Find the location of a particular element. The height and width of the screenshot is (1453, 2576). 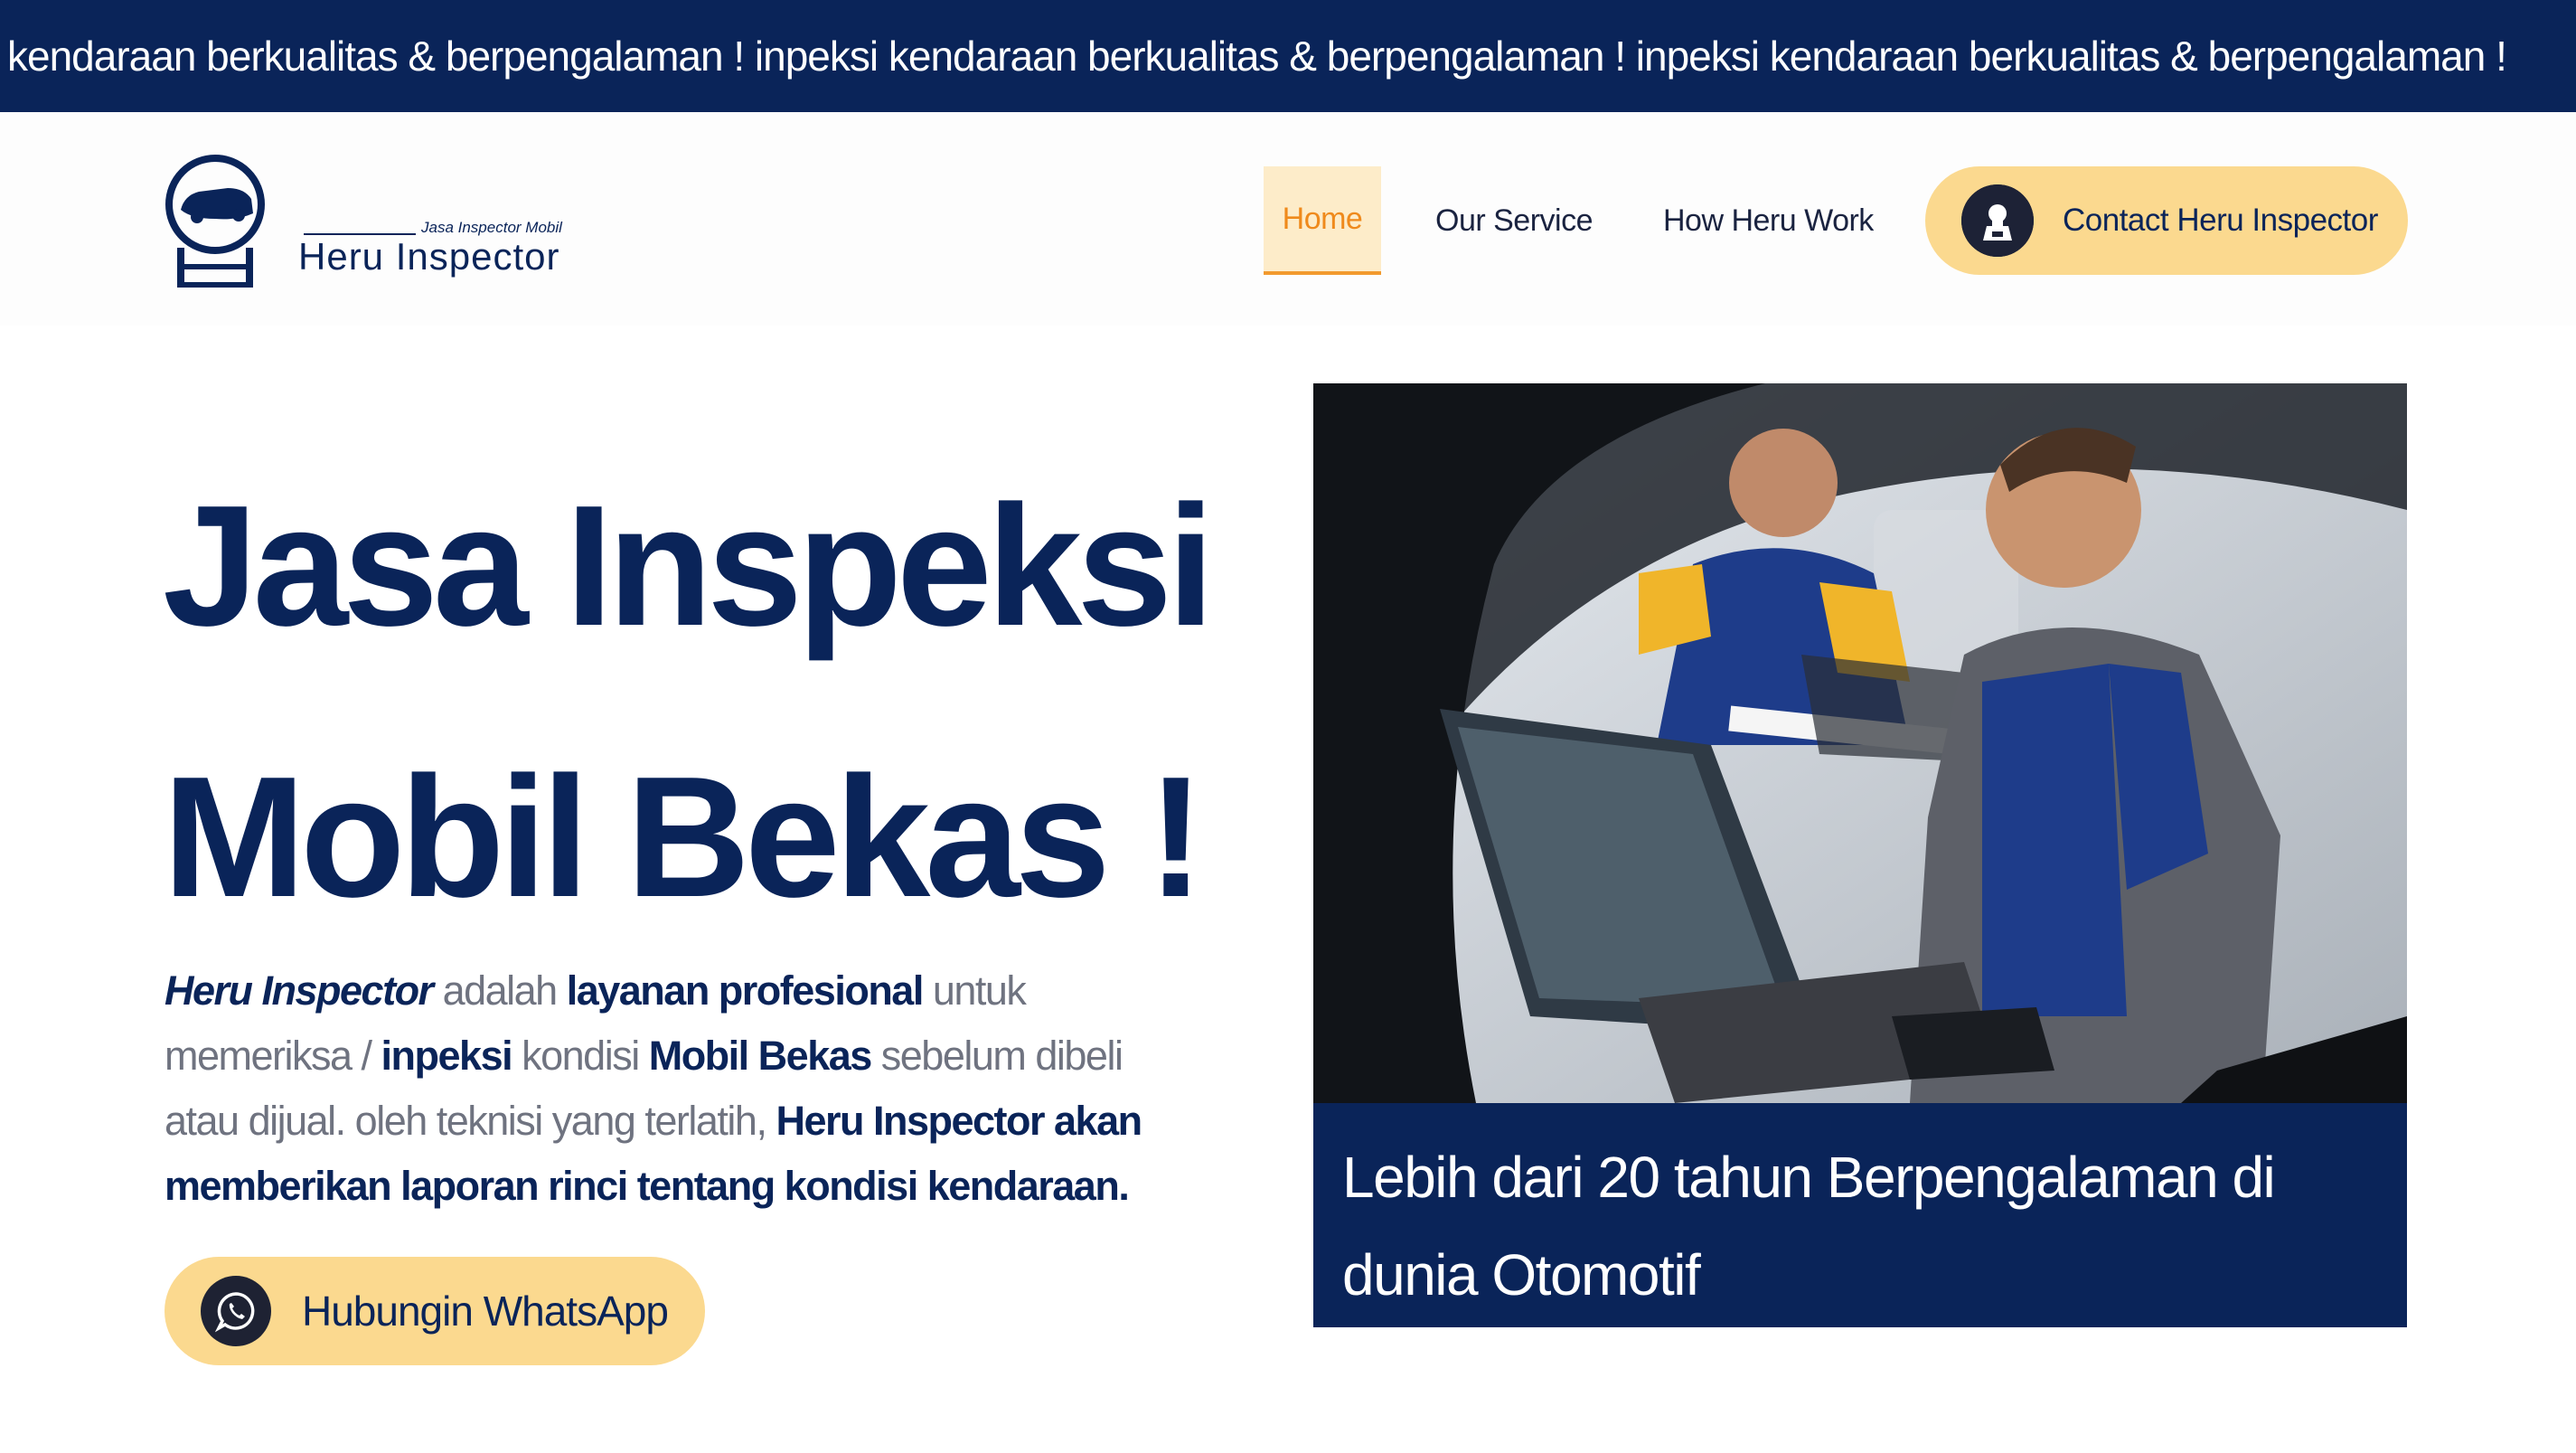

whatsapp-button-label: Hubungin WhatsApp is located at coordinates (486, 1311).